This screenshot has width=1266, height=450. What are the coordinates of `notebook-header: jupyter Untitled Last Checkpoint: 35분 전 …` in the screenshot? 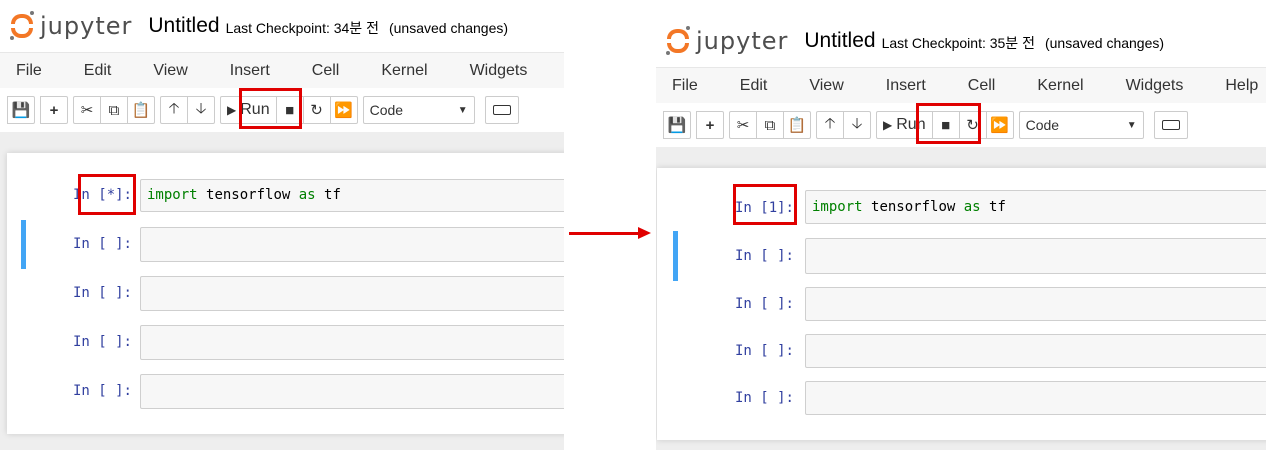 It's located at (961, 41).